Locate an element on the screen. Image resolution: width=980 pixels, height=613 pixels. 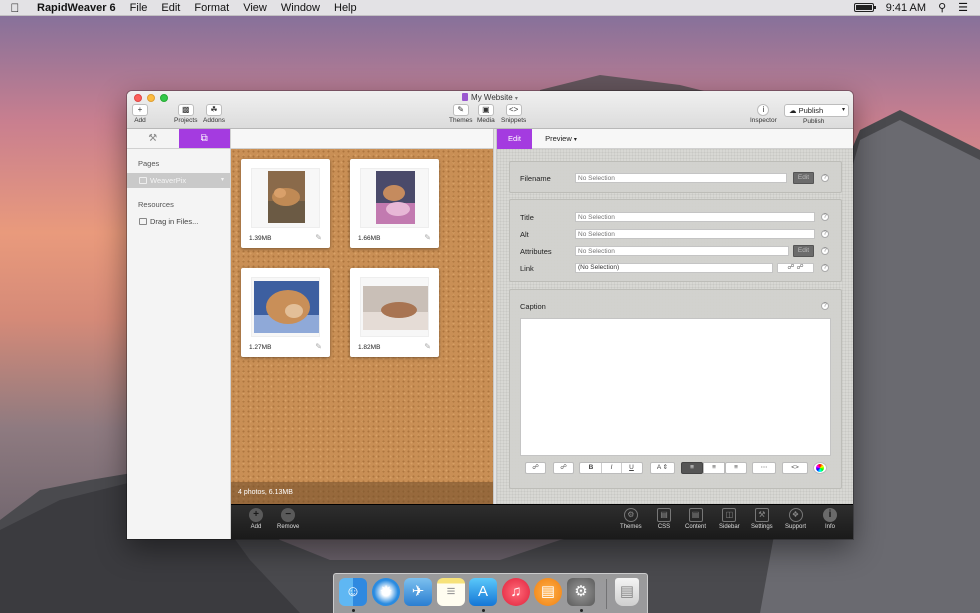
trash-icon: ▤ is located at coordinates (627, 592).